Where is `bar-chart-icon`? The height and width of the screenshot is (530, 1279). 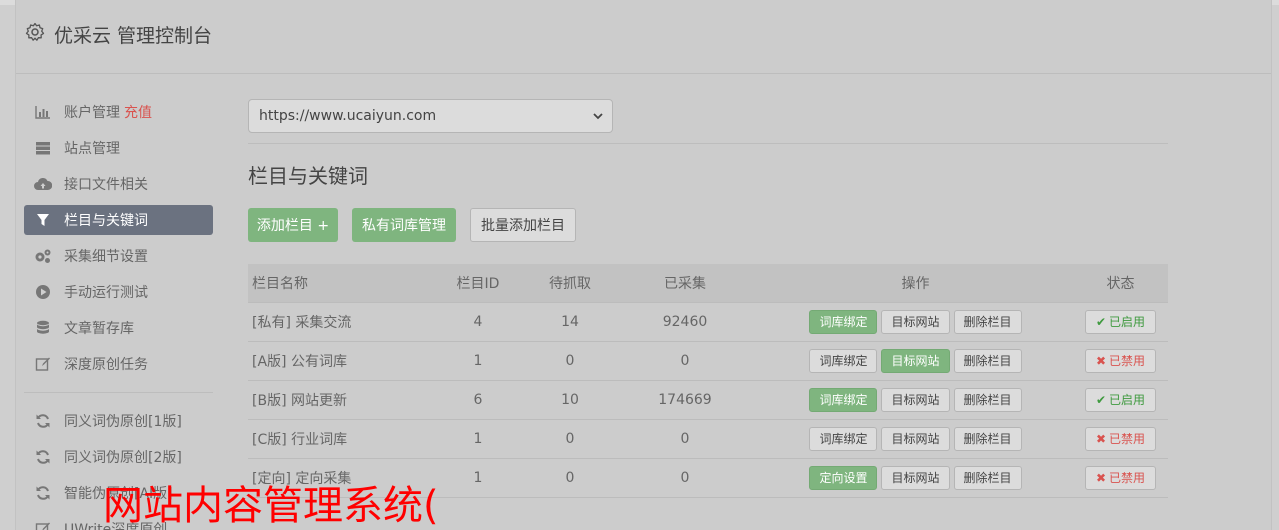
bar-chart-icon is located at coordinates (43, 112).